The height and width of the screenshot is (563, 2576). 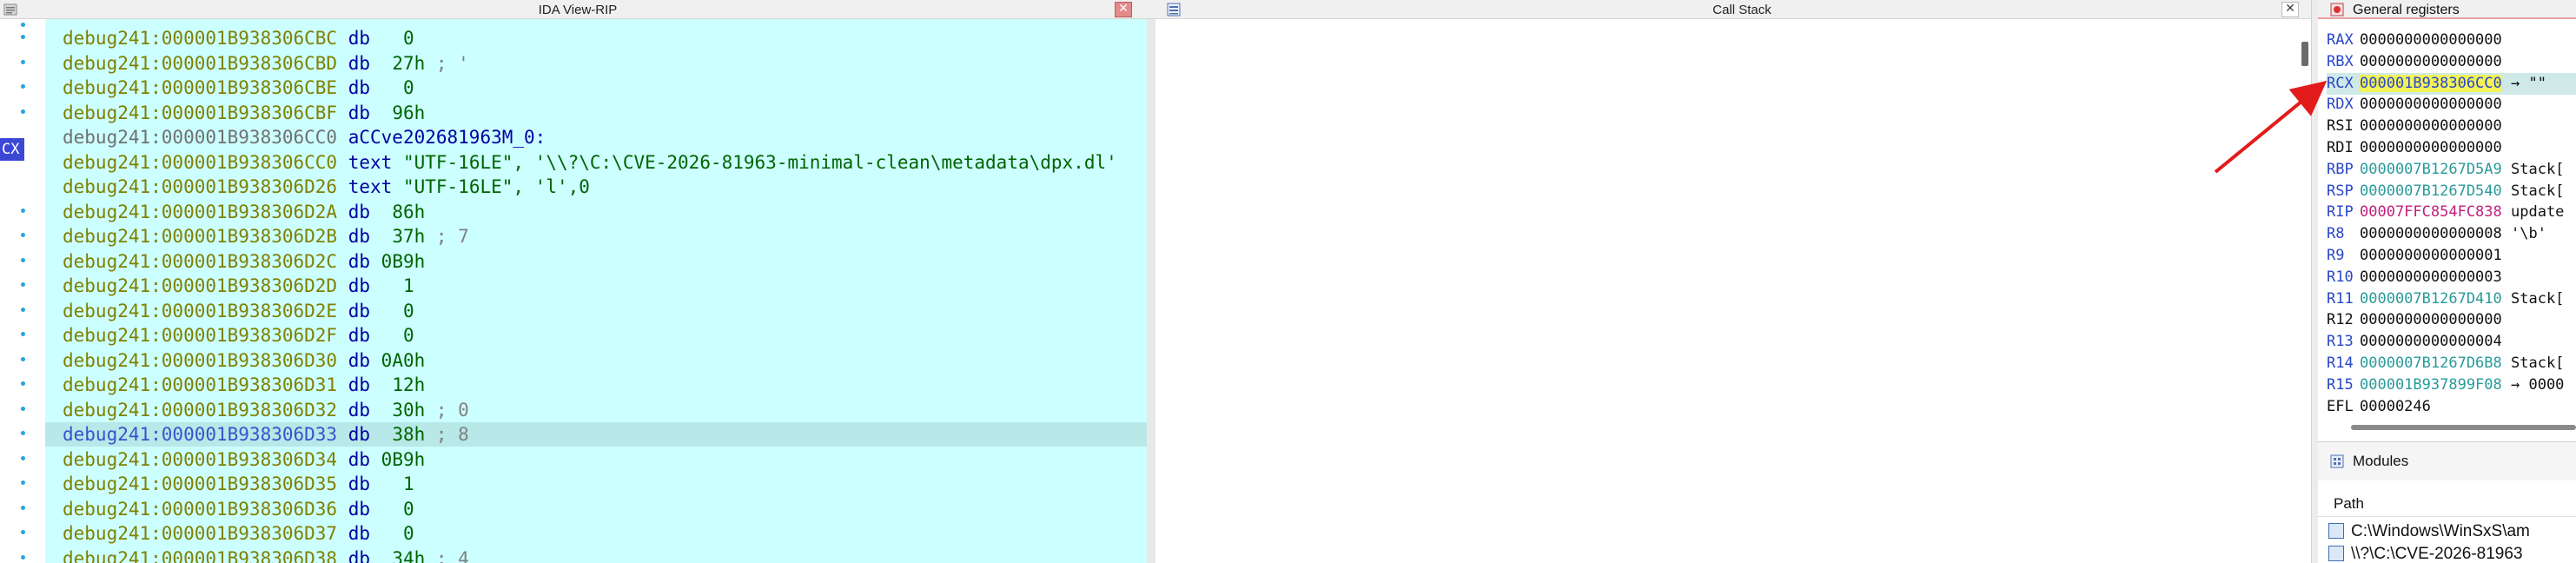 I want to click on register-row-rbp: RBP 0000007B1267D5A9 Stack[, so click(x=2451, y=170).